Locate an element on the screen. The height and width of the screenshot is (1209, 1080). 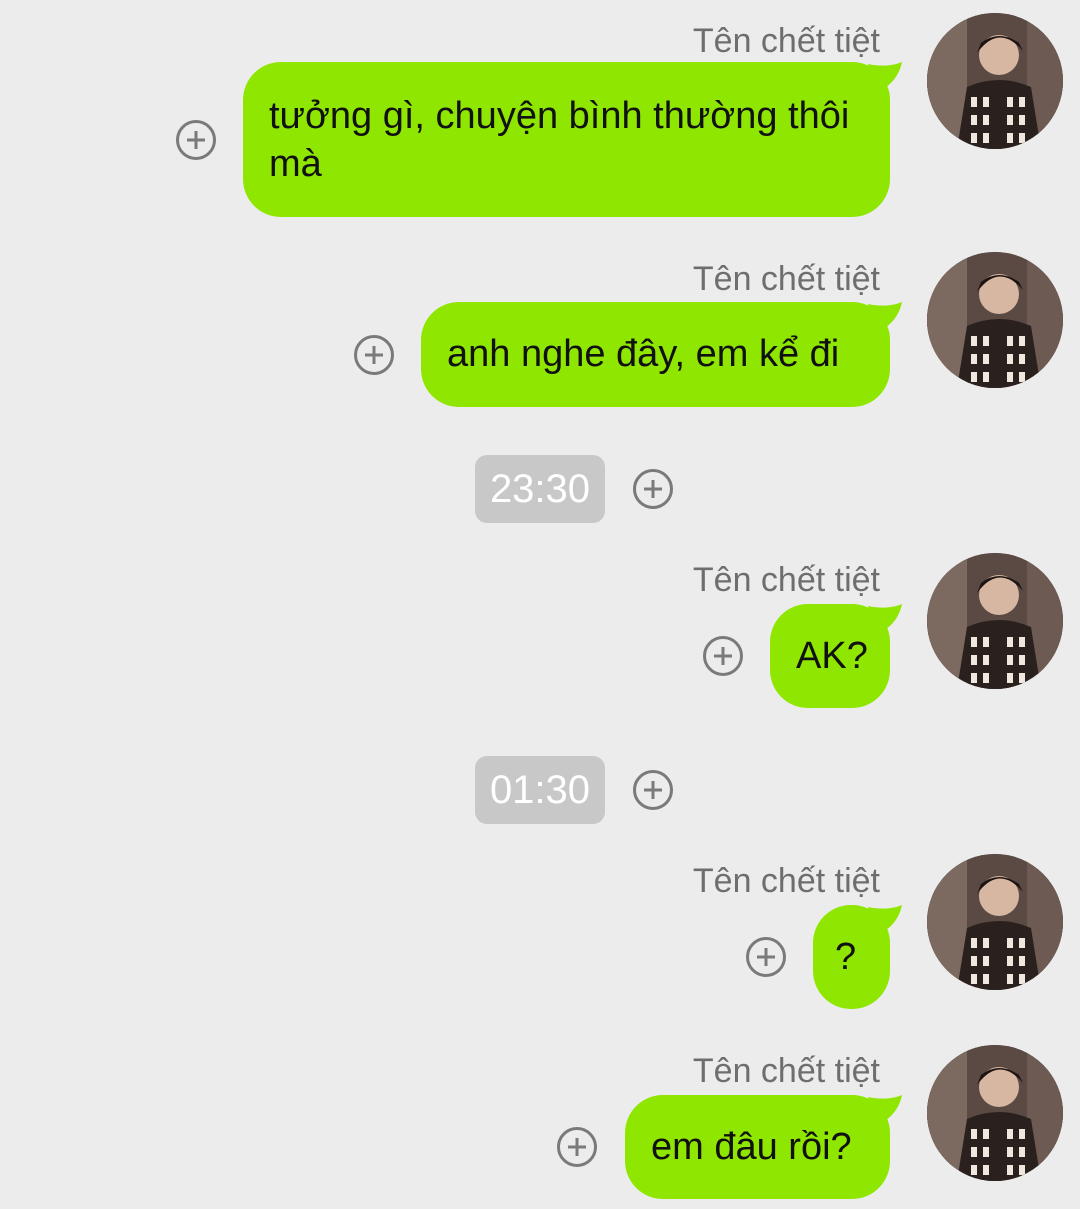
message-bubble: anh nghe đây, em kể đi is located at coordinates (655, 354).